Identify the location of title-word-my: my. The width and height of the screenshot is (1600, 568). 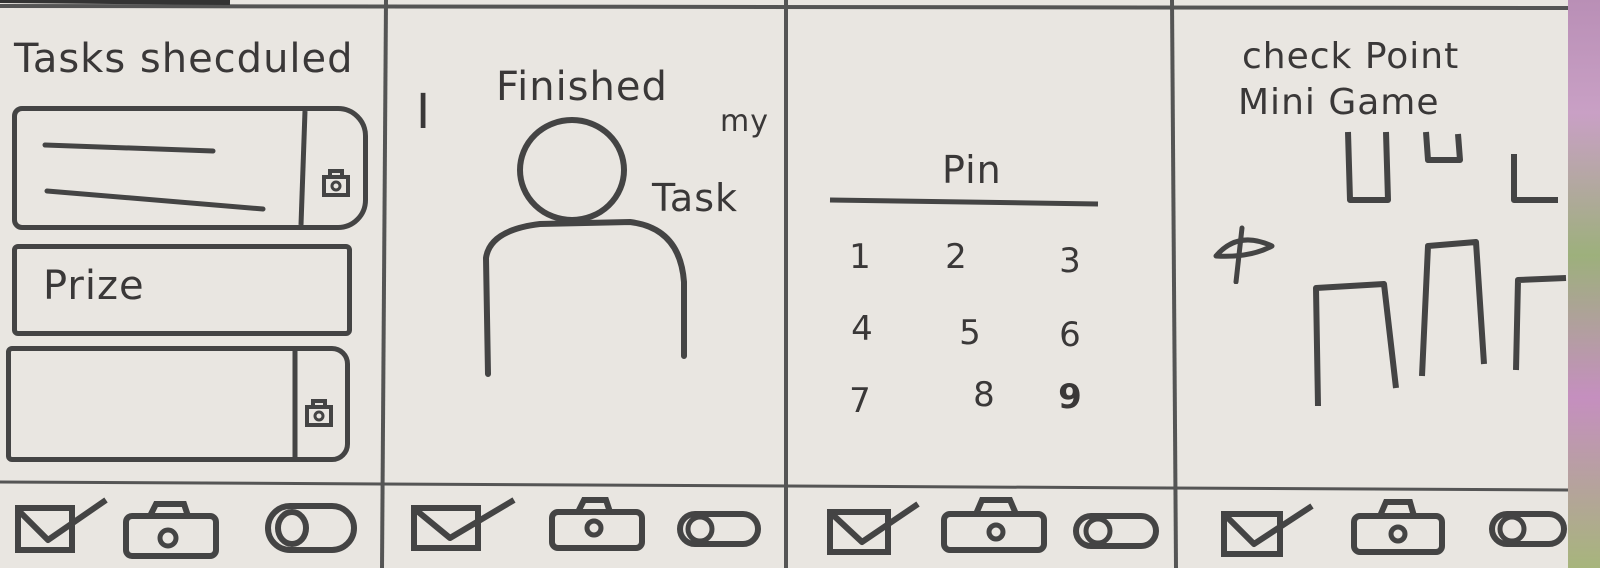
(744, 121).